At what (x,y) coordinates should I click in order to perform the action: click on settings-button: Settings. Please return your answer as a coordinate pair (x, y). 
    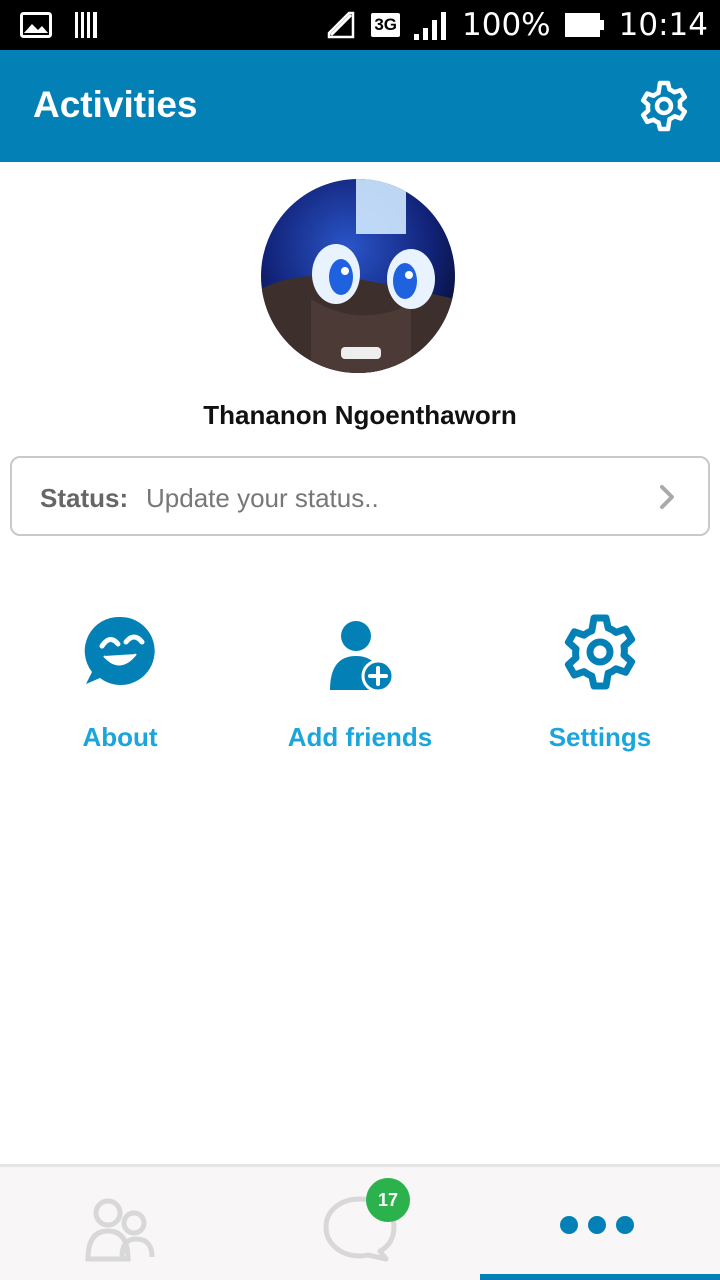
    Looking at the image, I should click on (600, 692).